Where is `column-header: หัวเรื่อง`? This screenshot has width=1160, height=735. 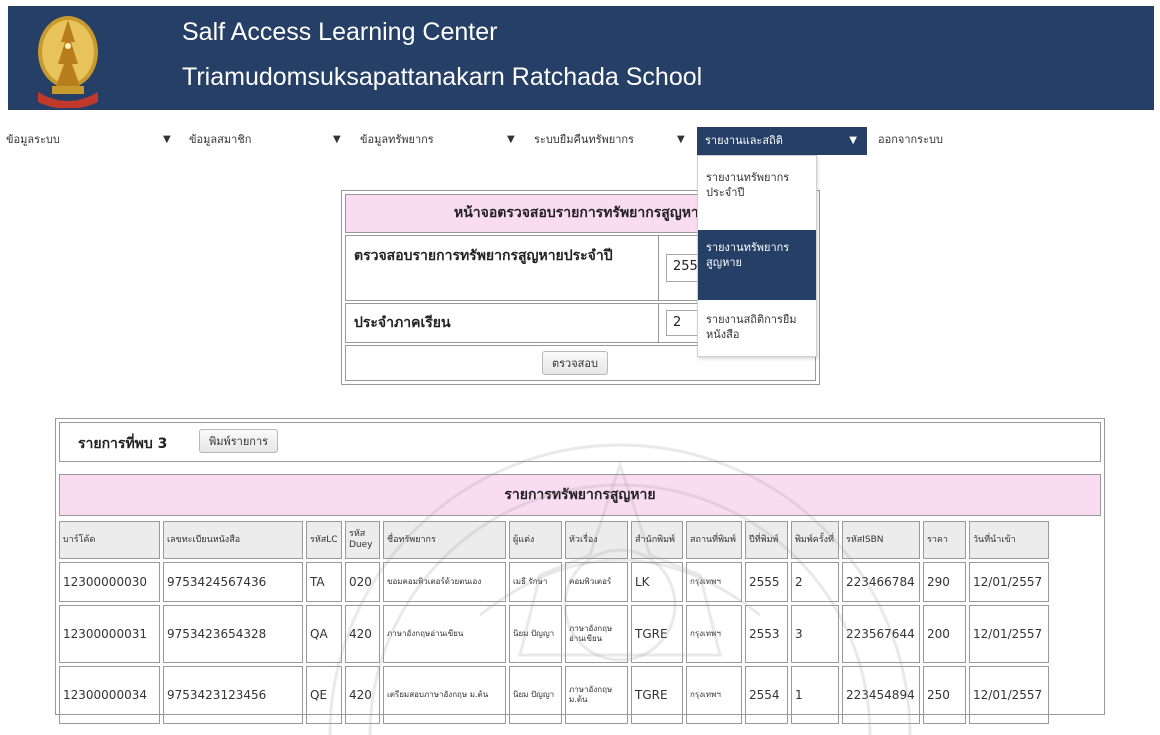 column-header: หัวเรื่อง is located at coordinates (596, 540).